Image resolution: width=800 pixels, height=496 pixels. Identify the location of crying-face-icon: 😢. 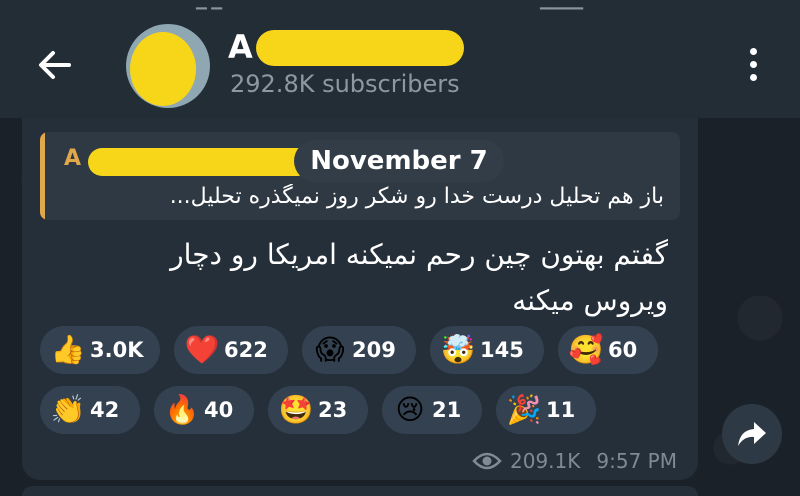
(410, 409).